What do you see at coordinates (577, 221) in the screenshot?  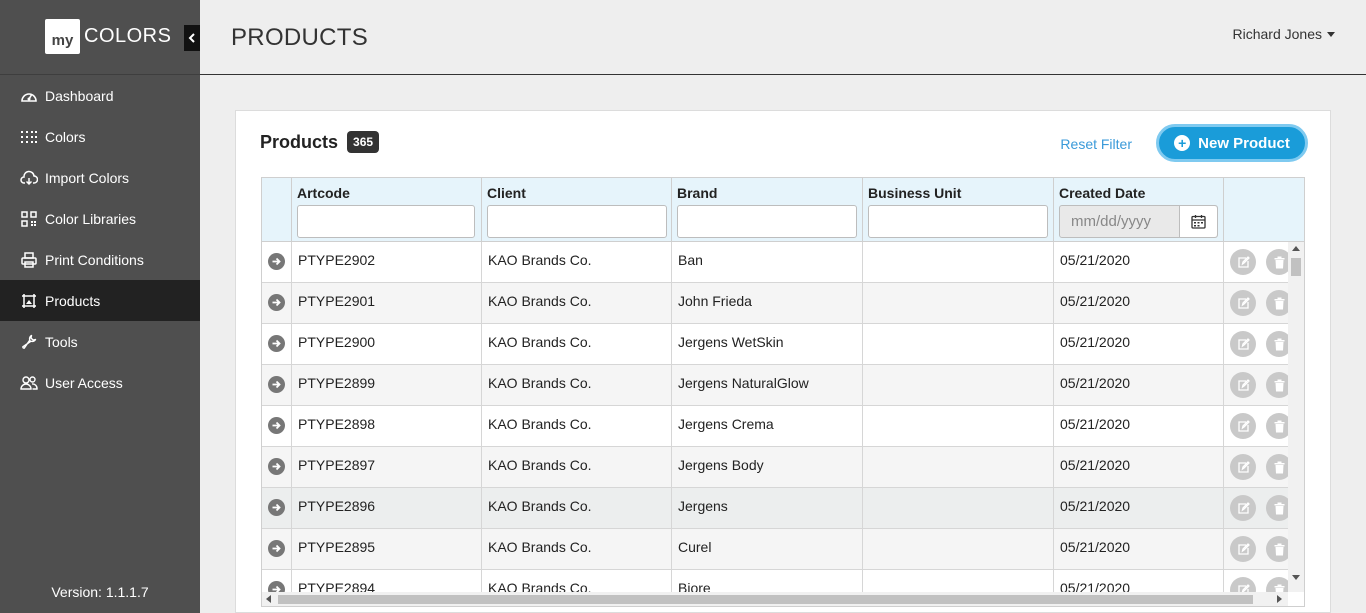 I see `client-filter-input` at bounding box center [577, 221].